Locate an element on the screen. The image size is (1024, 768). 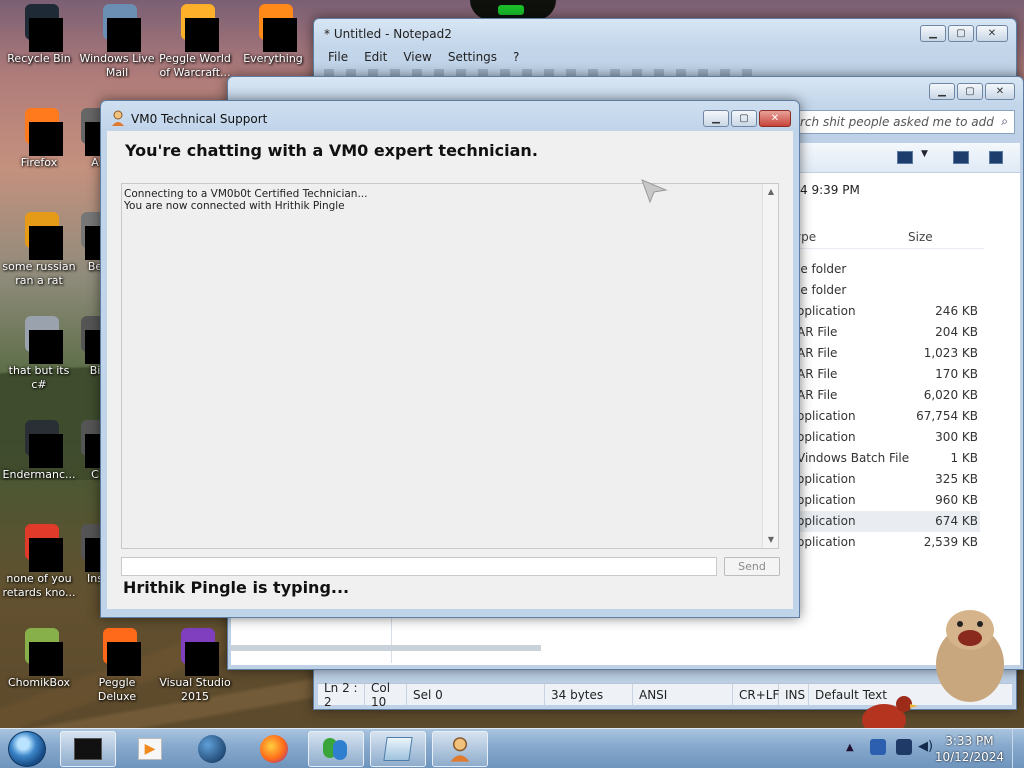
help-icon is located at coordinates (996, 157).